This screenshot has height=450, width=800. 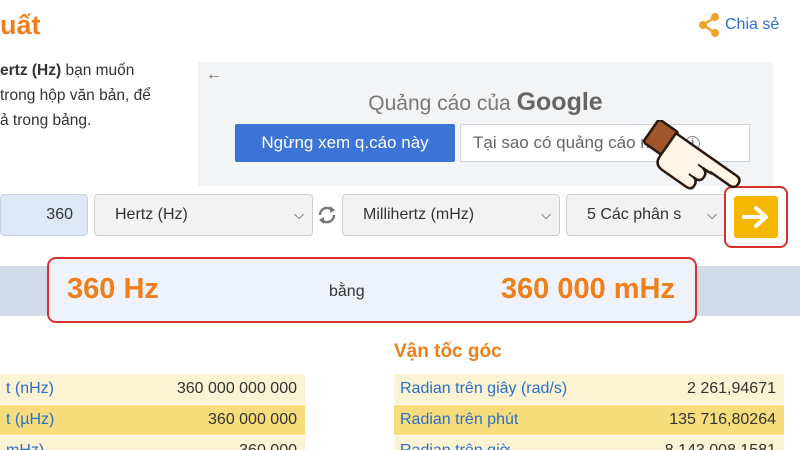 I want to click on table-row: t (nHz) 360 000 000 000, so click(x=152, y=389).